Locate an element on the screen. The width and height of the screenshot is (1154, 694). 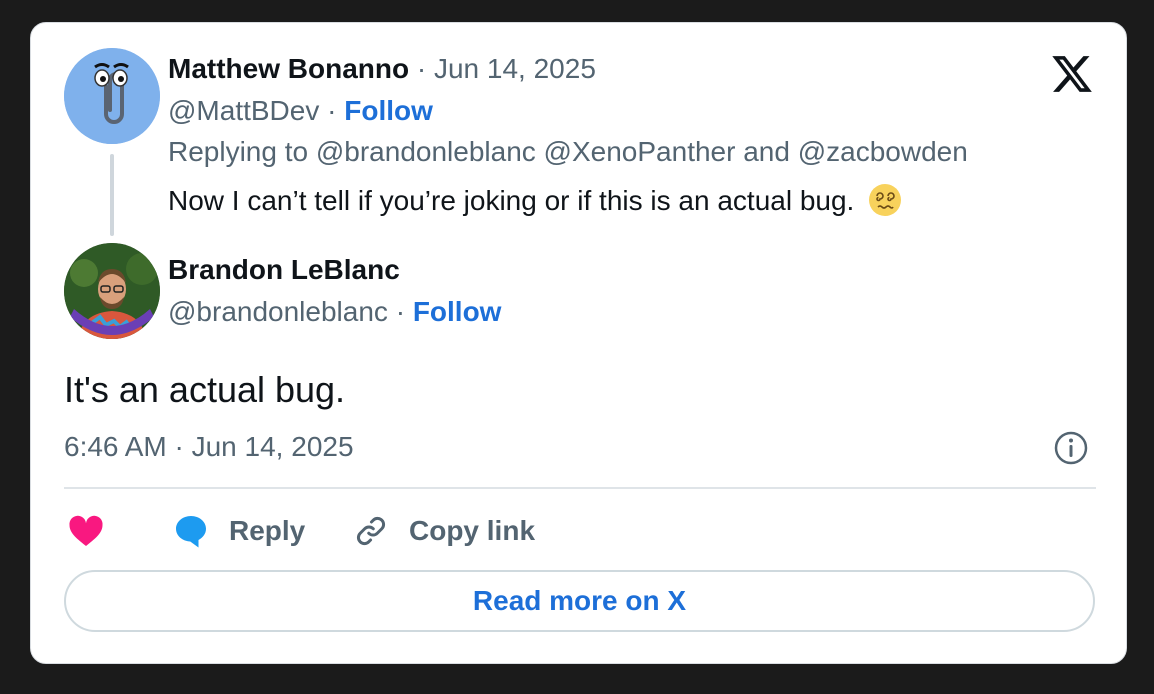
post2-handle-row: @brandonleblanc · Follow is located at coordinates (334, 312).